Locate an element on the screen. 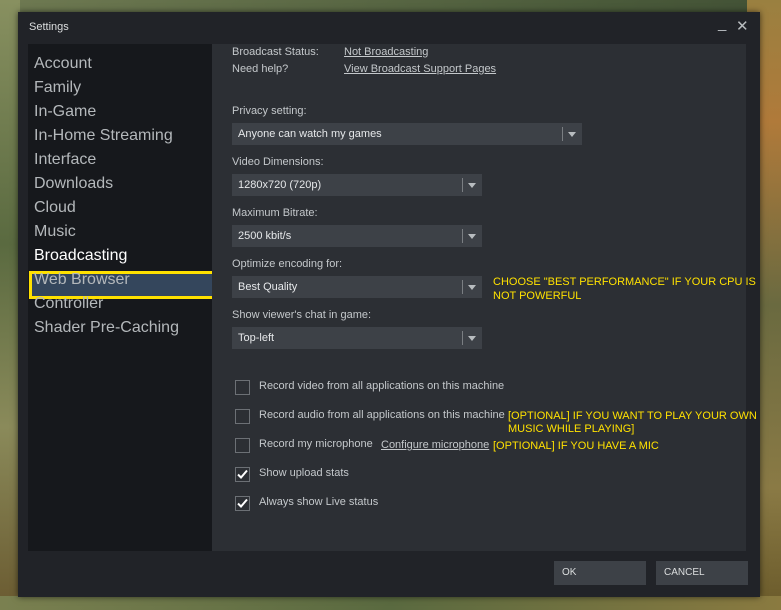  broadcast-status-link: Not Broadcasting is located at coordinates (386, 52).